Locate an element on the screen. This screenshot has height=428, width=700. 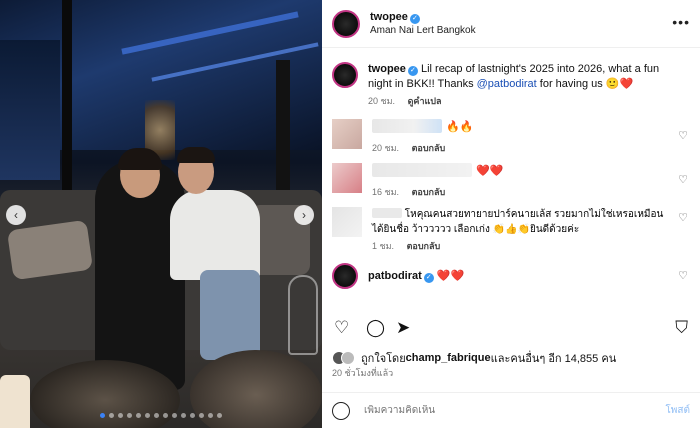
previous-photo-button: ‹ is located at coordinates (16, 215).